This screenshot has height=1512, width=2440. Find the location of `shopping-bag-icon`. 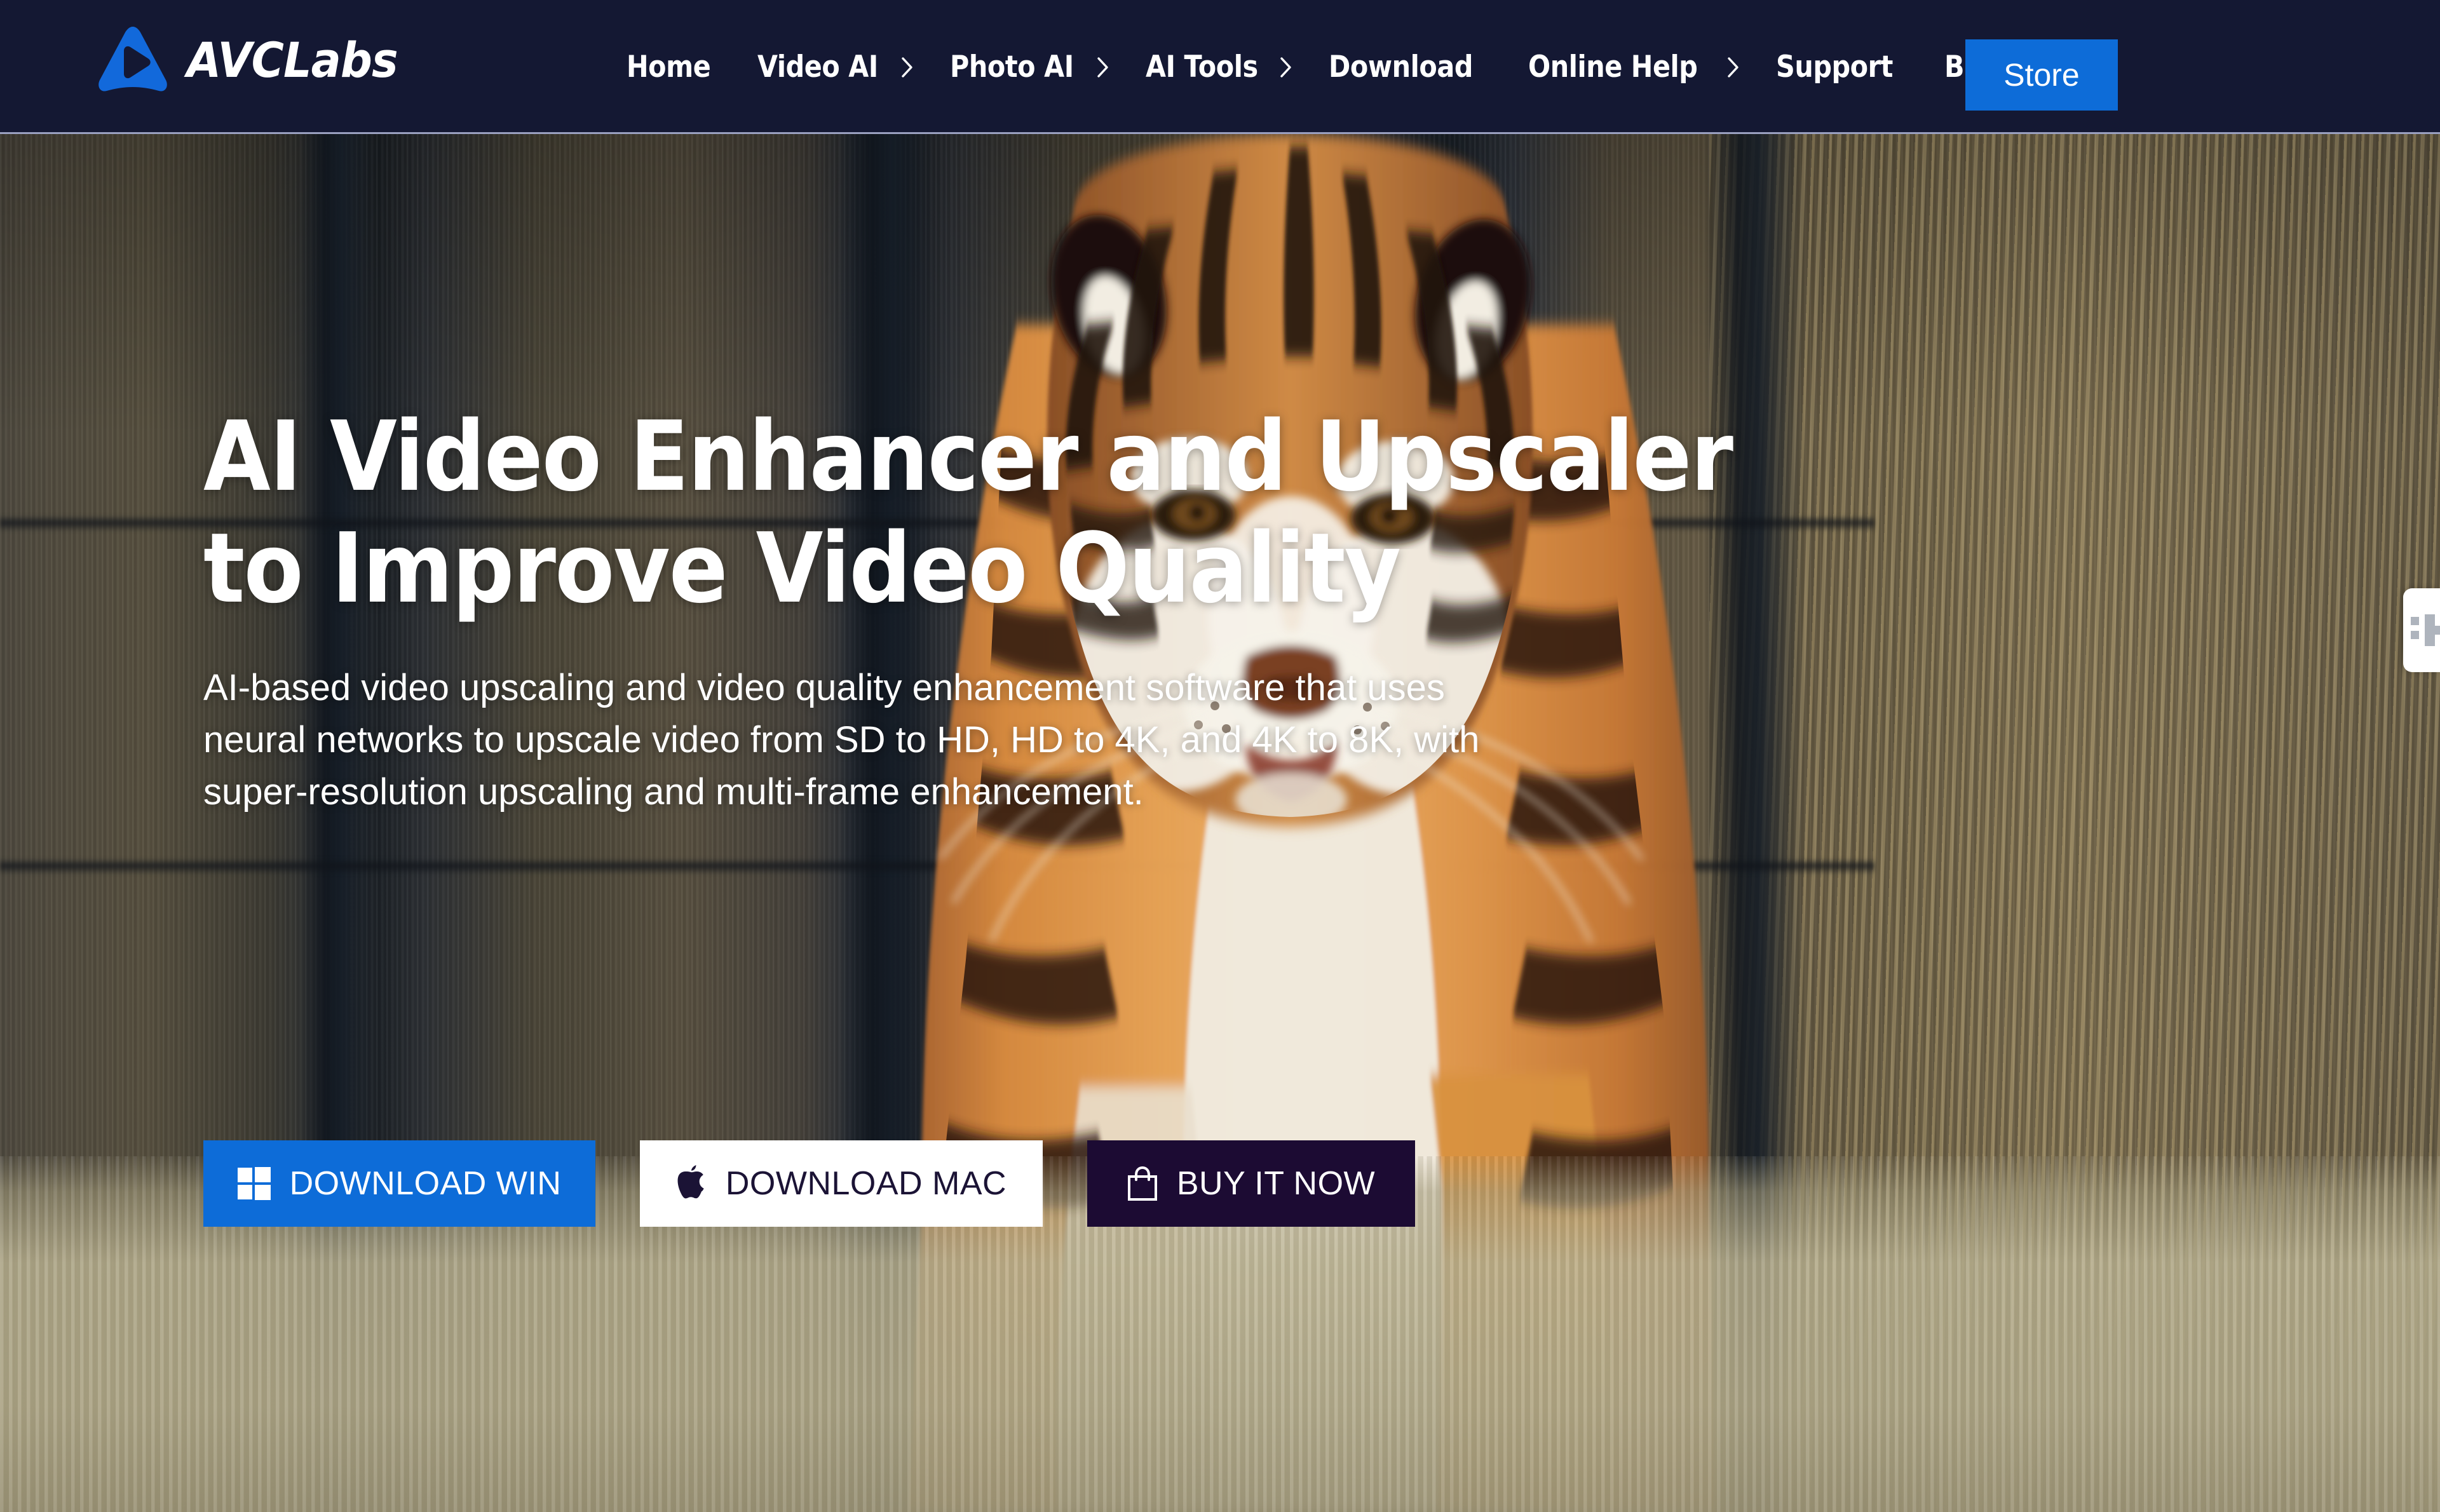

shopping-bag-icon is located at coordinates (1142, 1183).